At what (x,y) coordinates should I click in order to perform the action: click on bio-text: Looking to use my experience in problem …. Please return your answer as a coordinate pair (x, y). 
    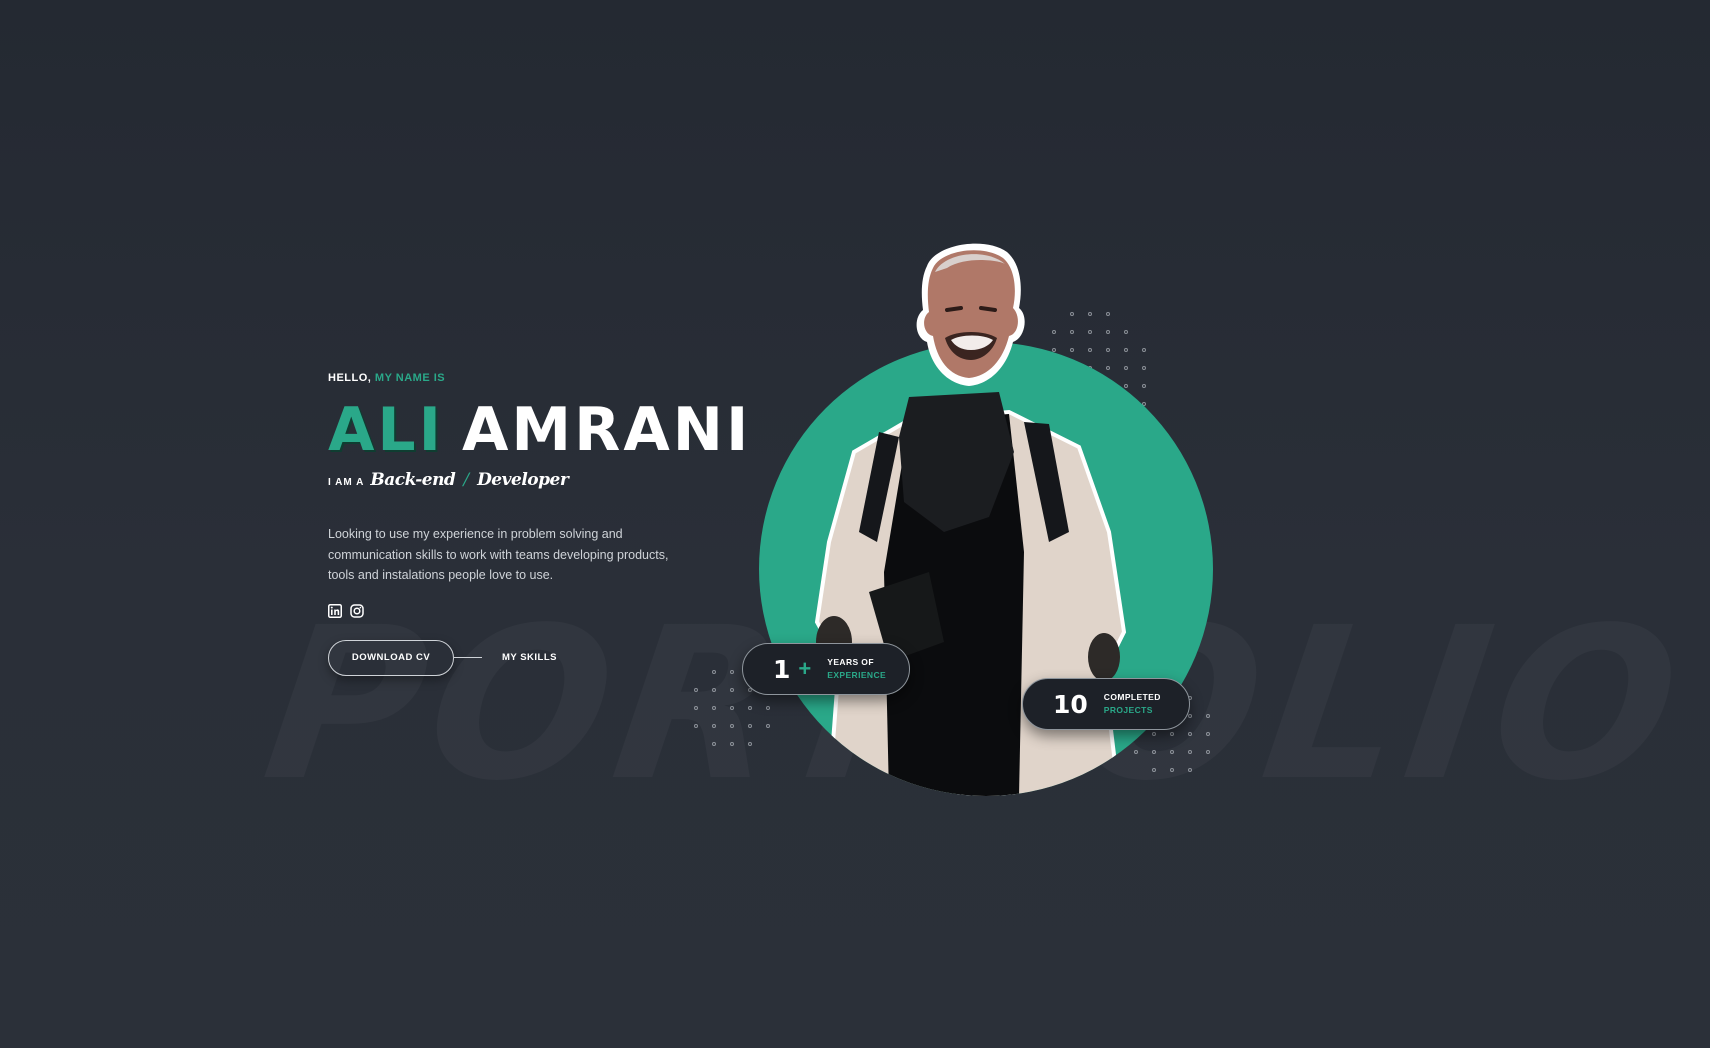
    Looking at the image, I should click on (498, 554).